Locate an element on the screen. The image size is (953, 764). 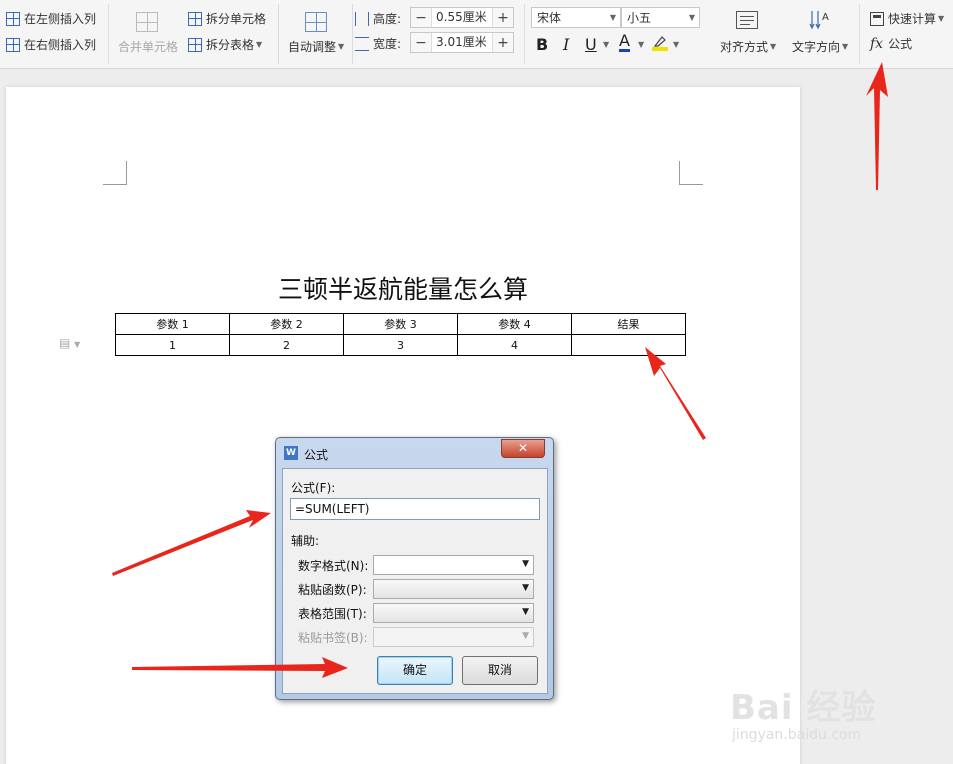
paste-bookmark-label: 粘贴书签(B): is located at coordinates (333, 638).